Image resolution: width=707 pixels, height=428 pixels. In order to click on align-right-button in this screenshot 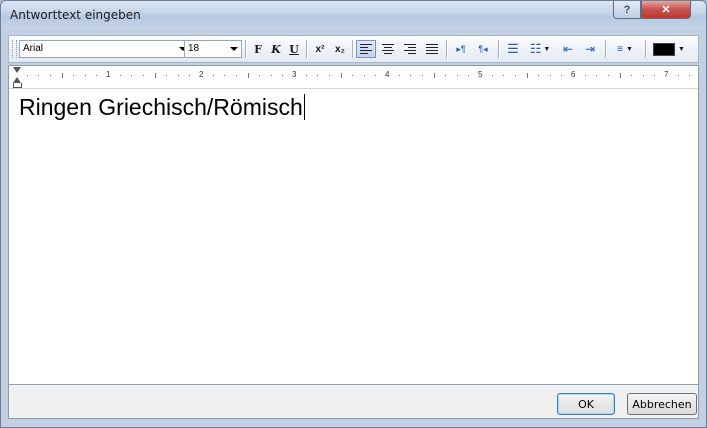, I will do `click(410, 49)`.